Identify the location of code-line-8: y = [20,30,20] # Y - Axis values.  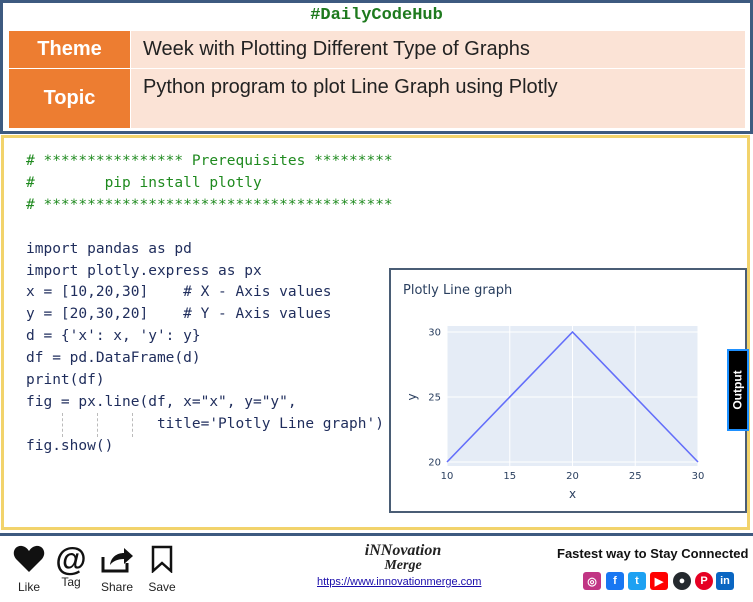
(179, 314).